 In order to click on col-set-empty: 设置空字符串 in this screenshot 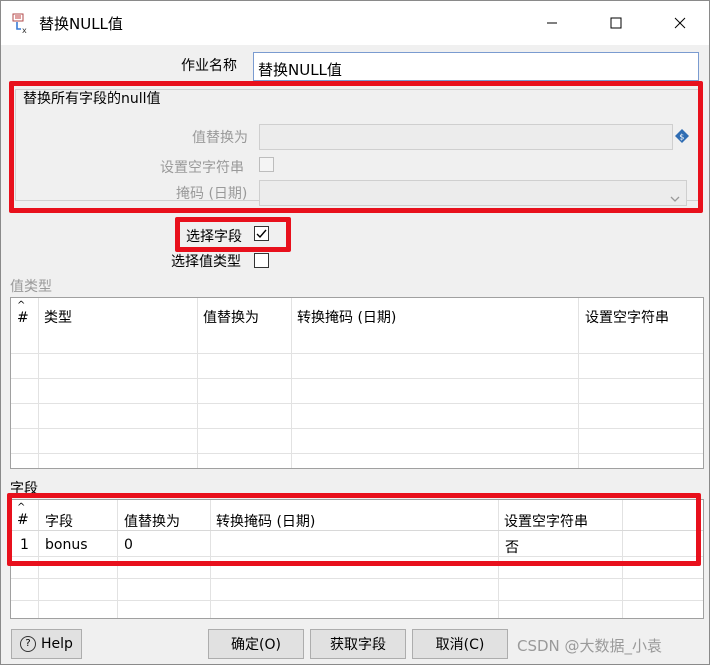, I will do `click(627, 318)`.